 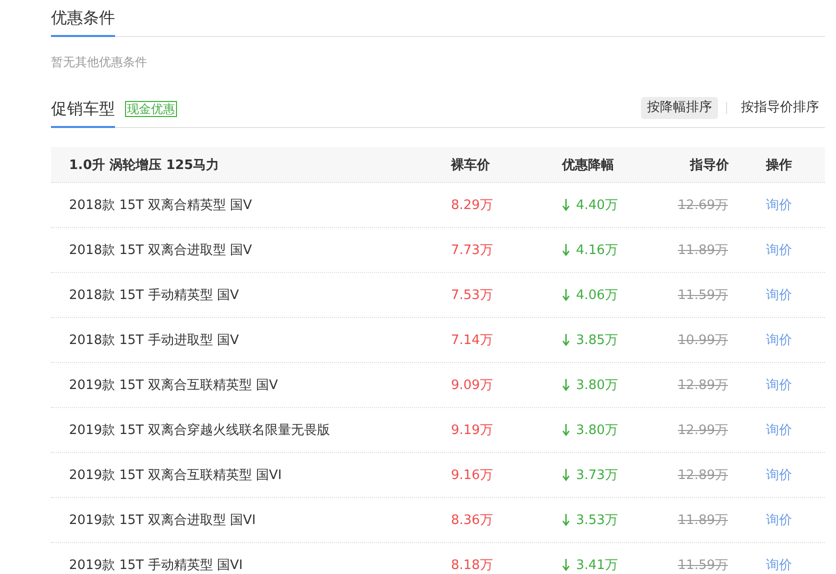 I want to click on discount-amount: 4.40万, so click(x=597, y=205).